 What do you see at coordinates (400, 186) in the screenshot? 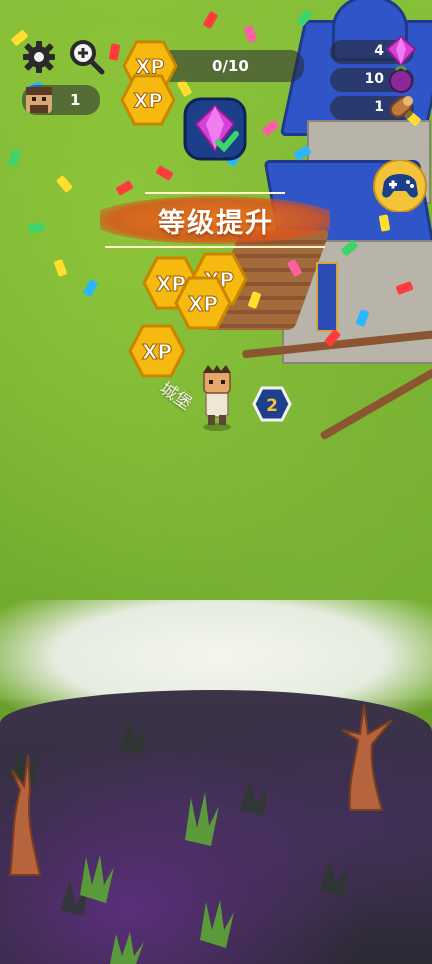
I see `gamepad-icon` at bounding box center [400, 186].